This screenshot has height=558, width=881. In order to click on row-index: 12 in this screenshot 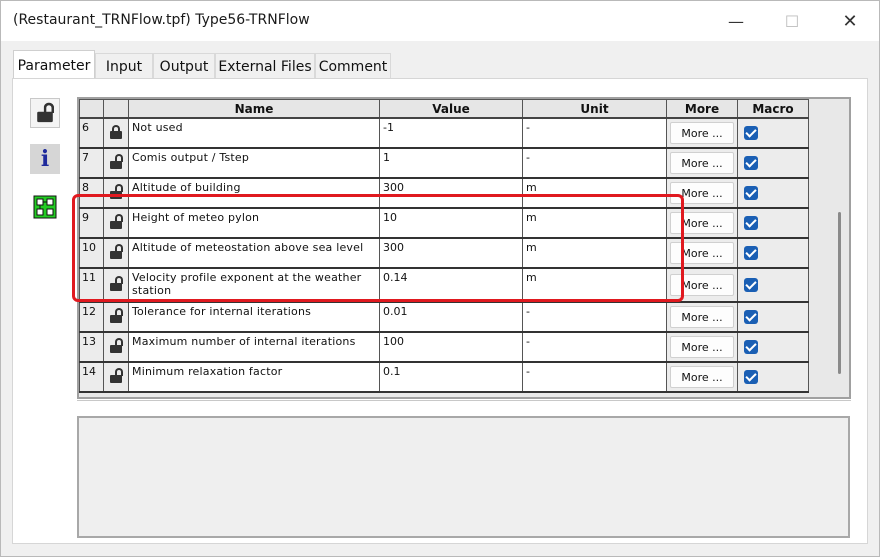, I will do `click(91, 317)`.